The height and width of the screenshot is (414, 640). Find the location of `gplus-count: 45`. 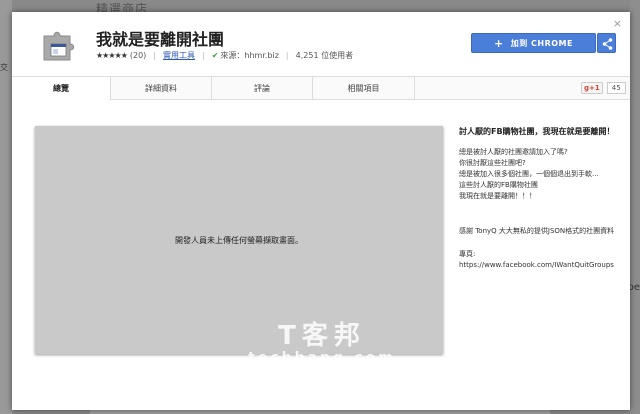

gplus-count: 45 is located at coordinates (616, 88).